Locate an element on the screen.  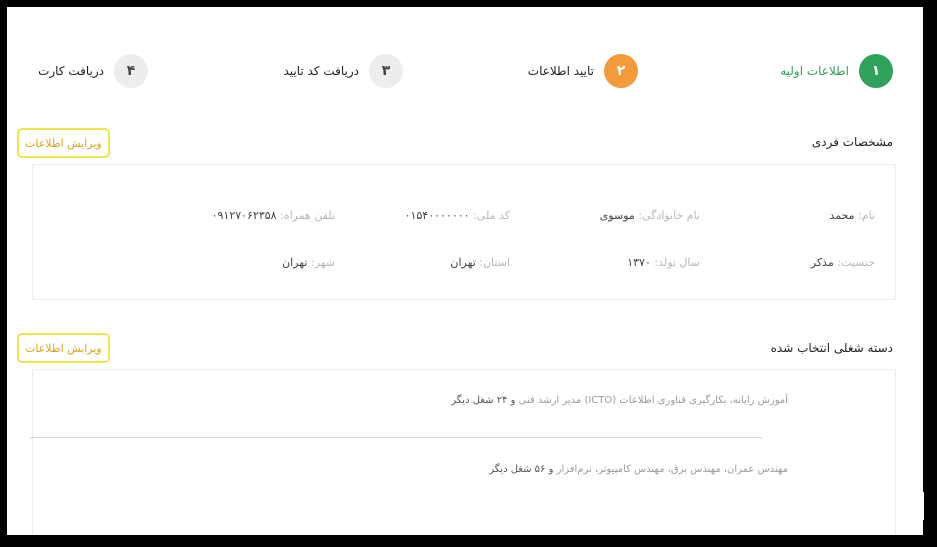
birth-year-field: سال تولد: ۱۳۷۰ is located at coordinates (663, 262).